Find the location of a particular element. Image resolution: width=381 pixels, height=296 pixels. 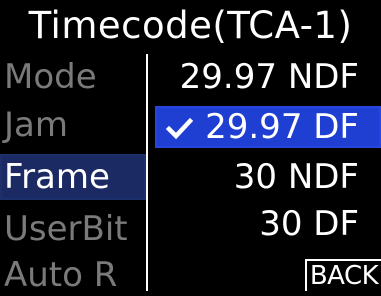

column-divider is located at coordinates (147, 172).